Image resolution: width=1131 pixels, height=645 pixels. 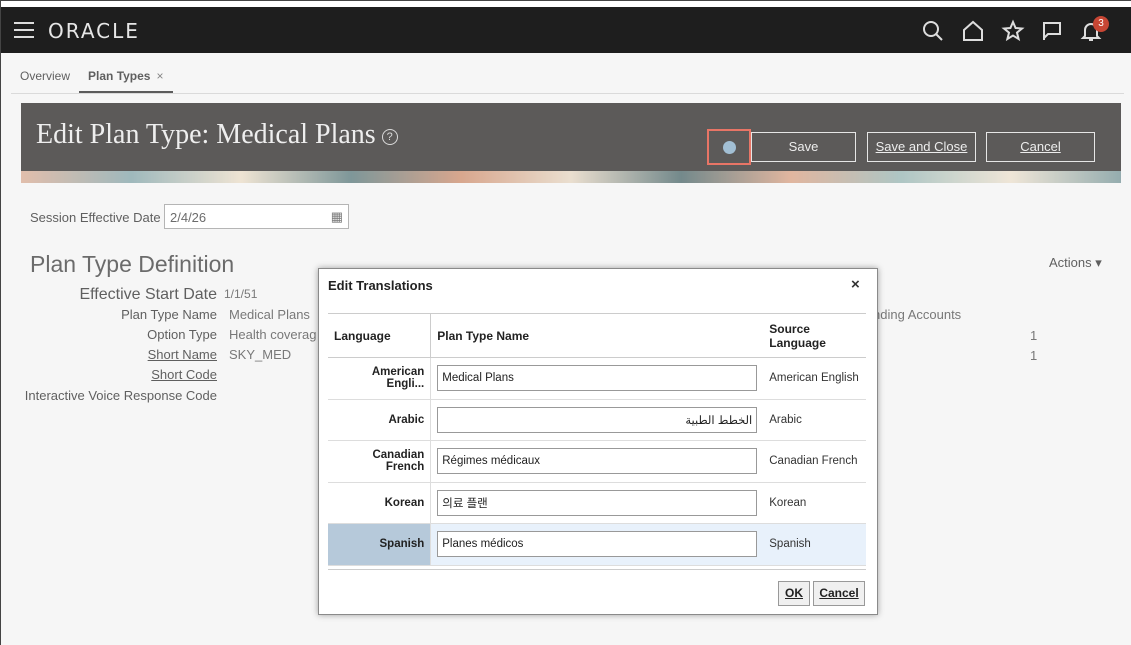 What do you see at coordinates (814, 503) in the screenshot?
I see `source-language-cell: Korean` at bounding box center [814, 503].